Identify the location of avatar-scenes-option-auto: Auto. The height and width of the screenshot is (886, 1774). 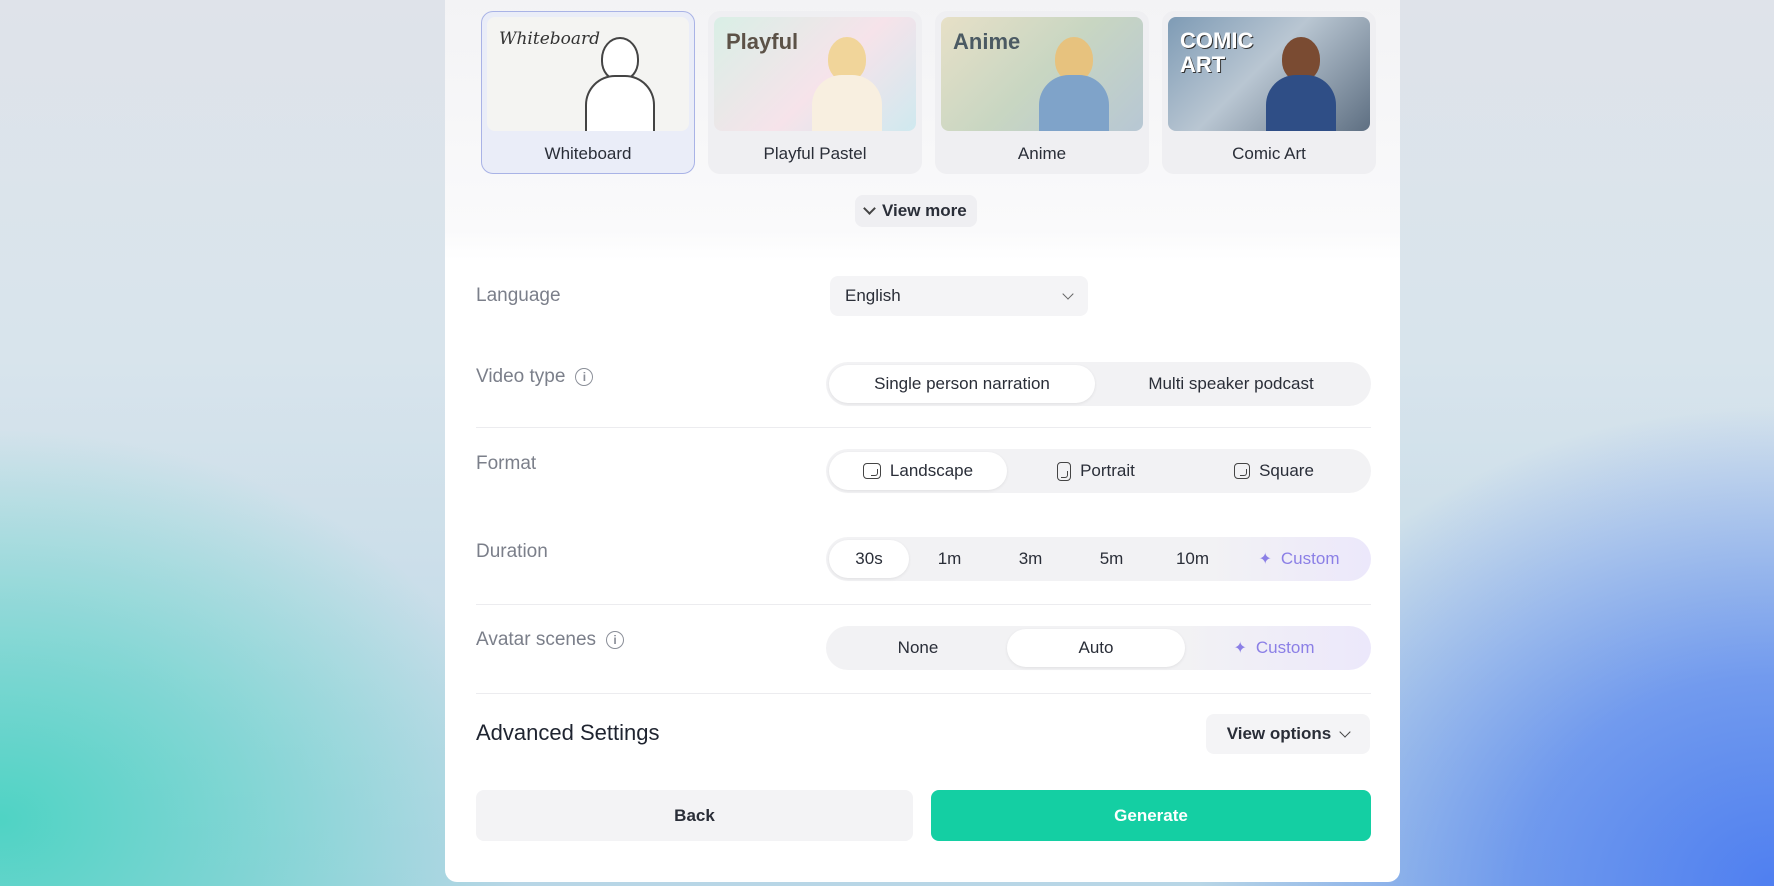
(1096, 648).